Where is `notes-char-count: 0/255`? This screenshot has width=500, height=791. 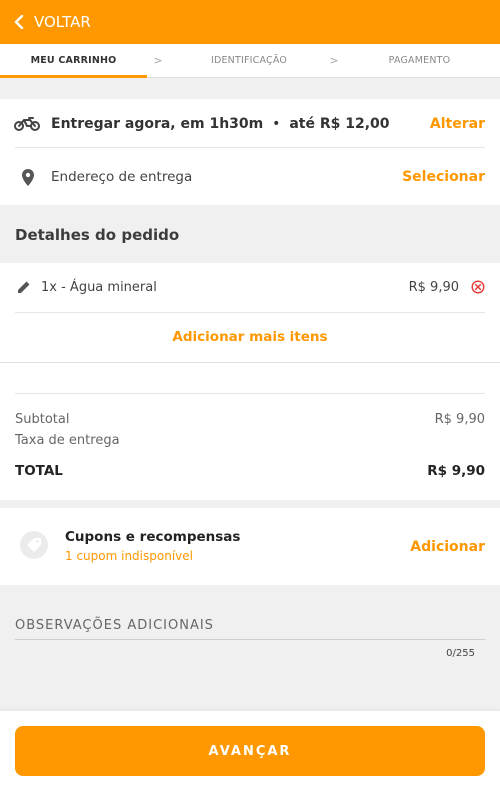
notes-char-count: 0/255 is located at coordinates (460, 653).